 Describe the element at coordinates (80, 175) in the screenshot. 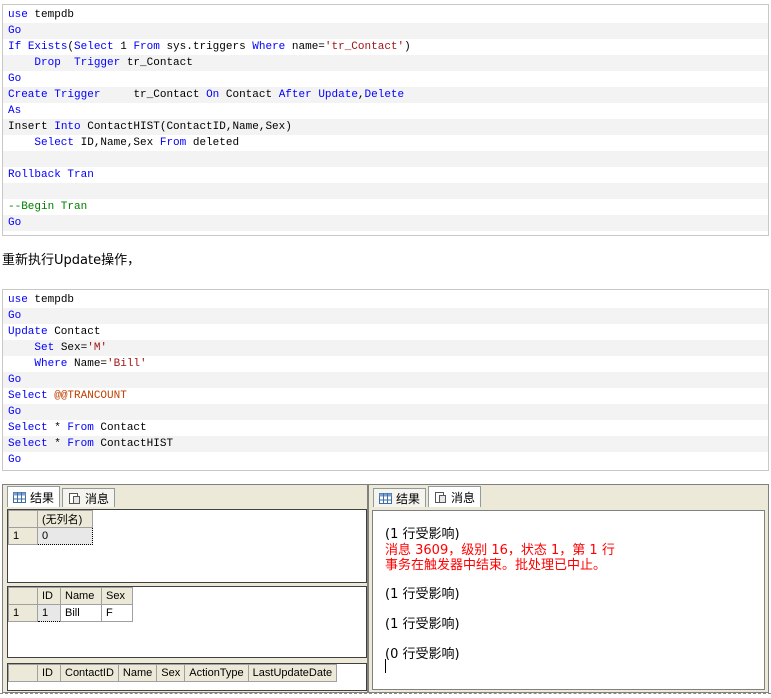

I see `code-token: Tran` at that location.